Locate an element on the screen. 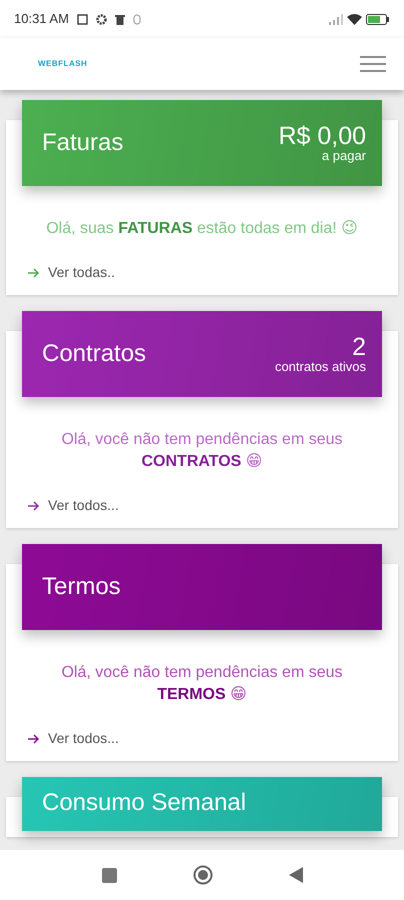  card-message: Olá, você não tem pendências em seus CONTRATOS 😁 is located at coordinates (202, 450).